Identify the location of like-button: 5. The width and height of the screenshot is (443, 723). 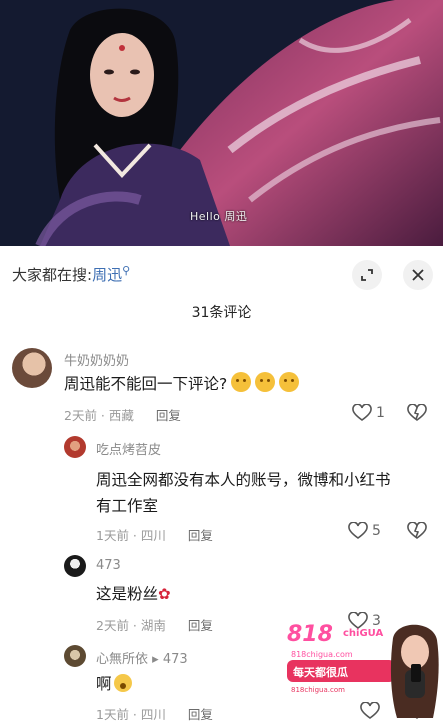
(364, 531).